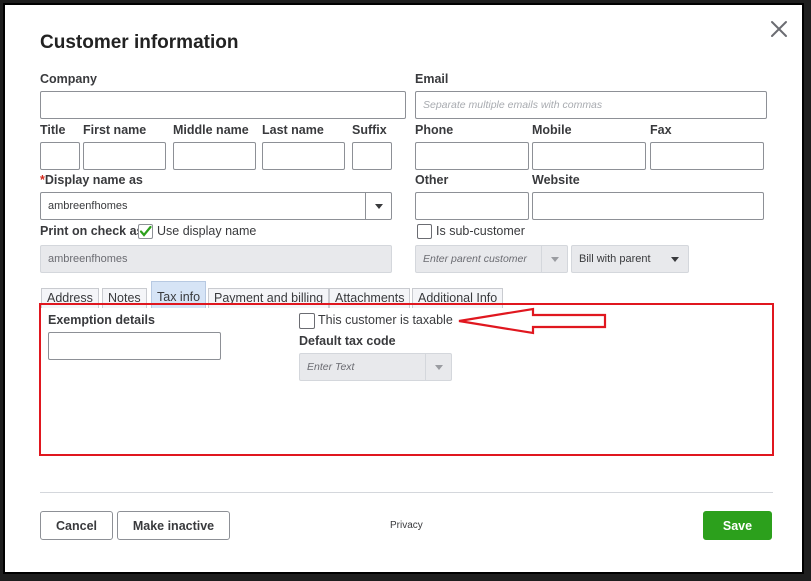  Describe the element at coordinates (472, 156) in the screenshot. I see `phone-input` at that location.